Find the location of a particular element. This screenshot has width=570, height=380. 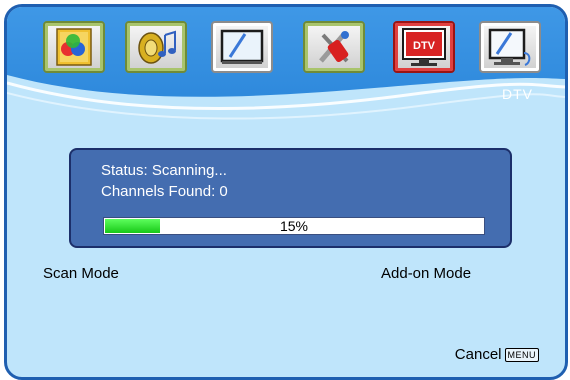

setup-menu-button is located at coordinates (334, 47).